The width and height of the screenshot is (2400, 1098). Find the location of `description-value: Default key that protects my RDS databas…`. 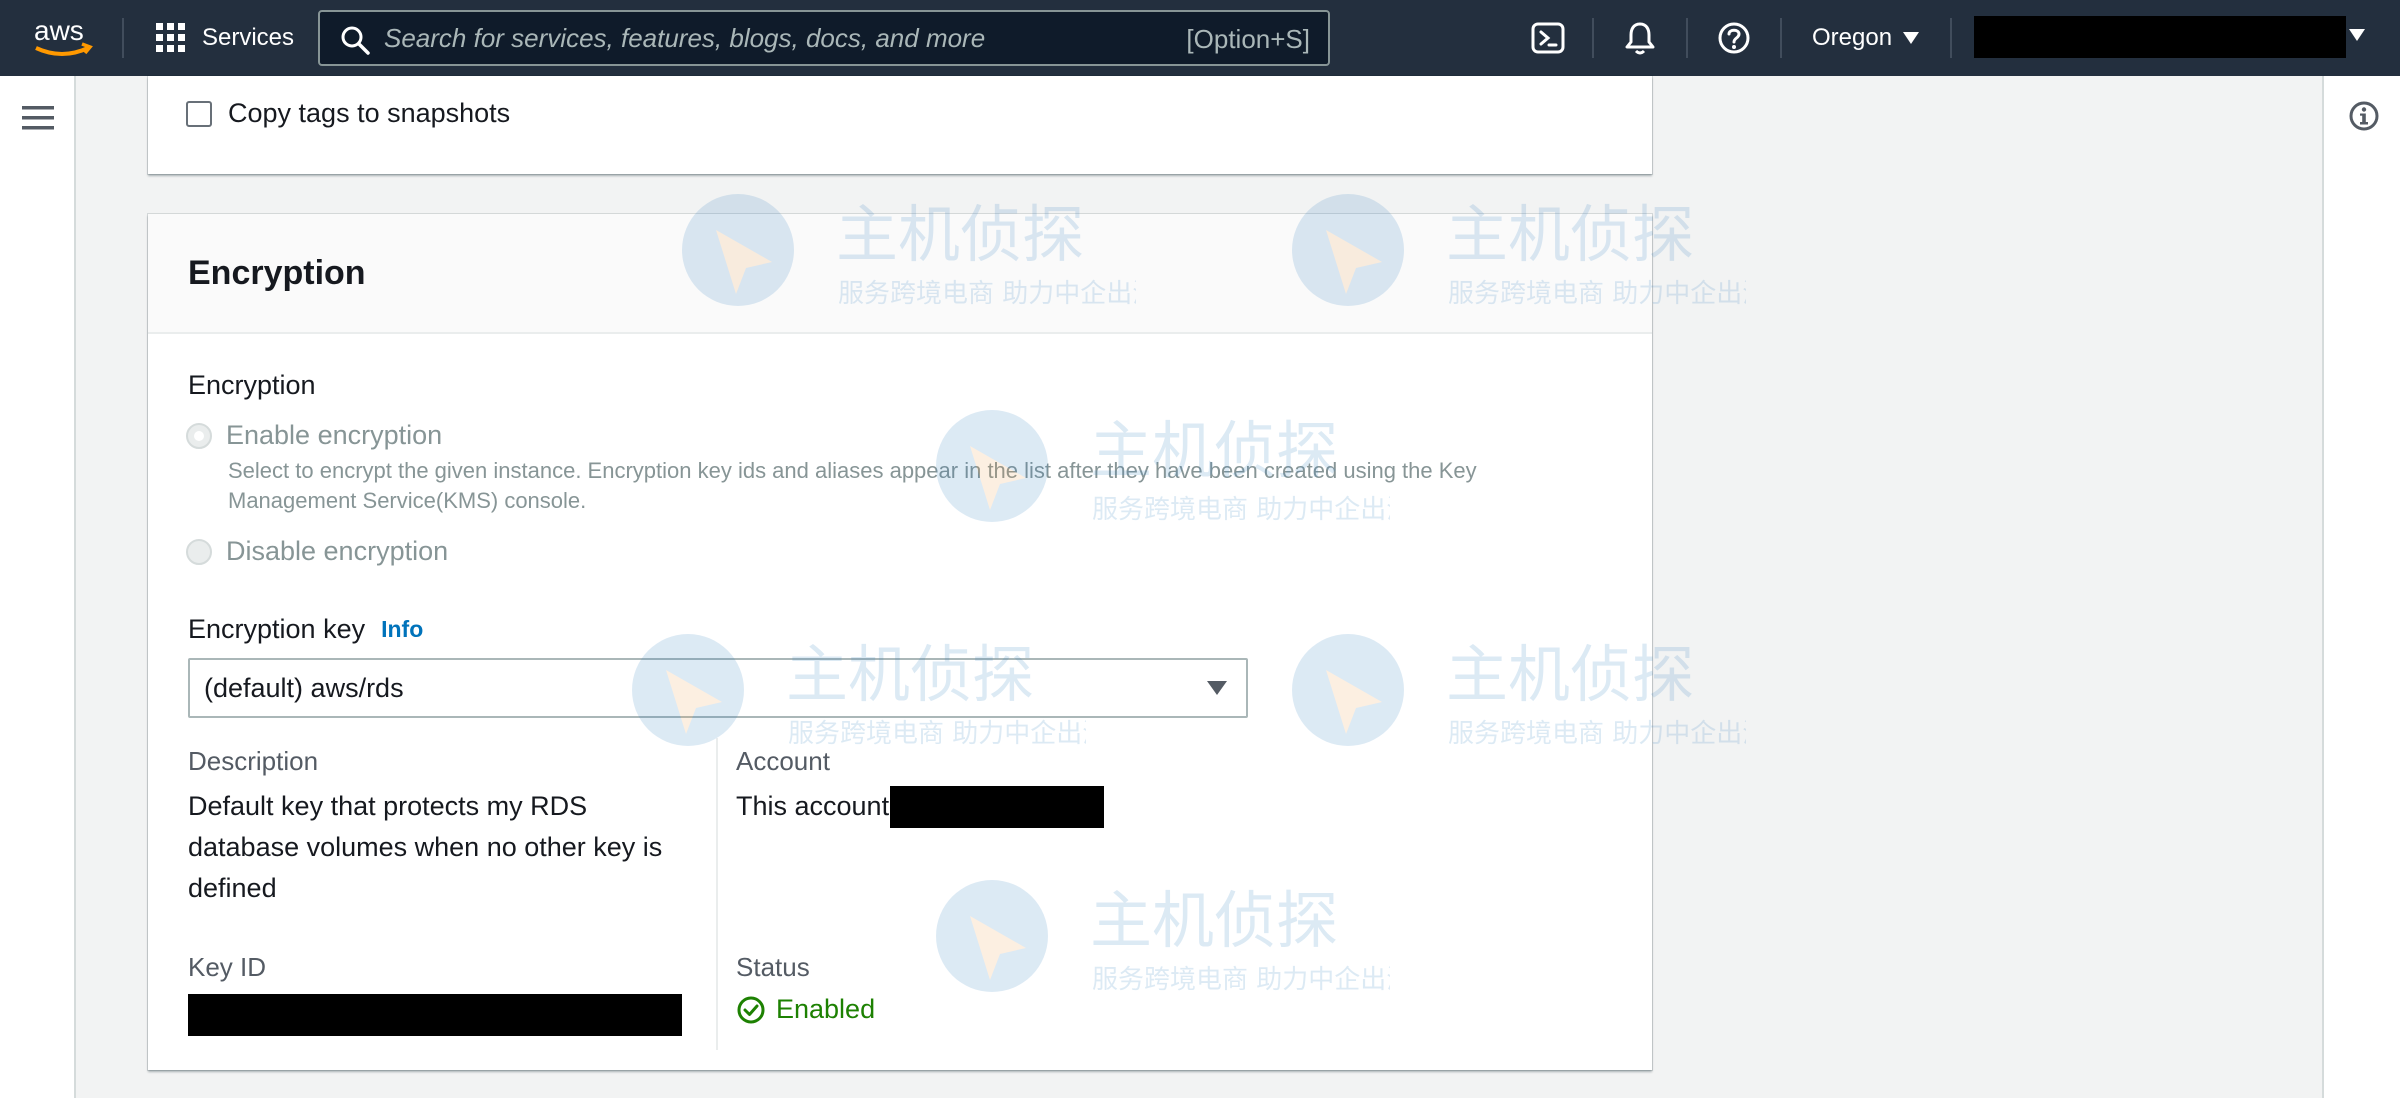

description-value: Default key that protects my RDS databas… is located at coordinates (448, 847).